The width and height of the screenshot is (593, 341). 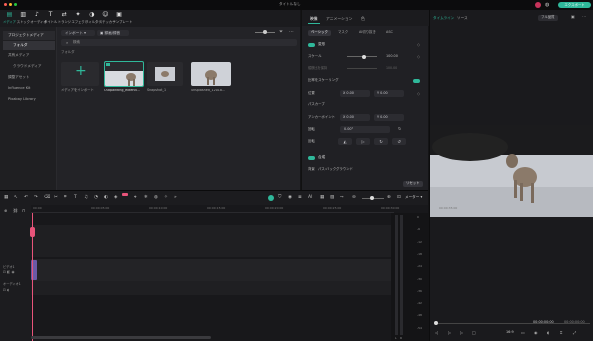 I want to click on account-avatar, so click(x=538, y=5).